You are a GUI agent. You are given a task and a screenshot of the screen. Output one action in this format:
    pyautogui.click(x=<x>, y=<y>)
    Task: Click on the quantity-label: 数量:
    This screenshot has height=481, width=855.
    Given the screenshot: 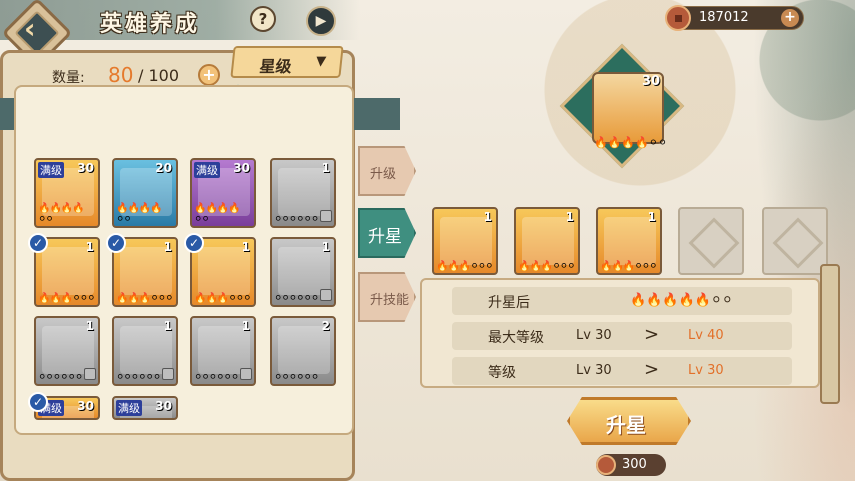 What is the action you would take?
    pyautogui.click(x=68, y=78)
    